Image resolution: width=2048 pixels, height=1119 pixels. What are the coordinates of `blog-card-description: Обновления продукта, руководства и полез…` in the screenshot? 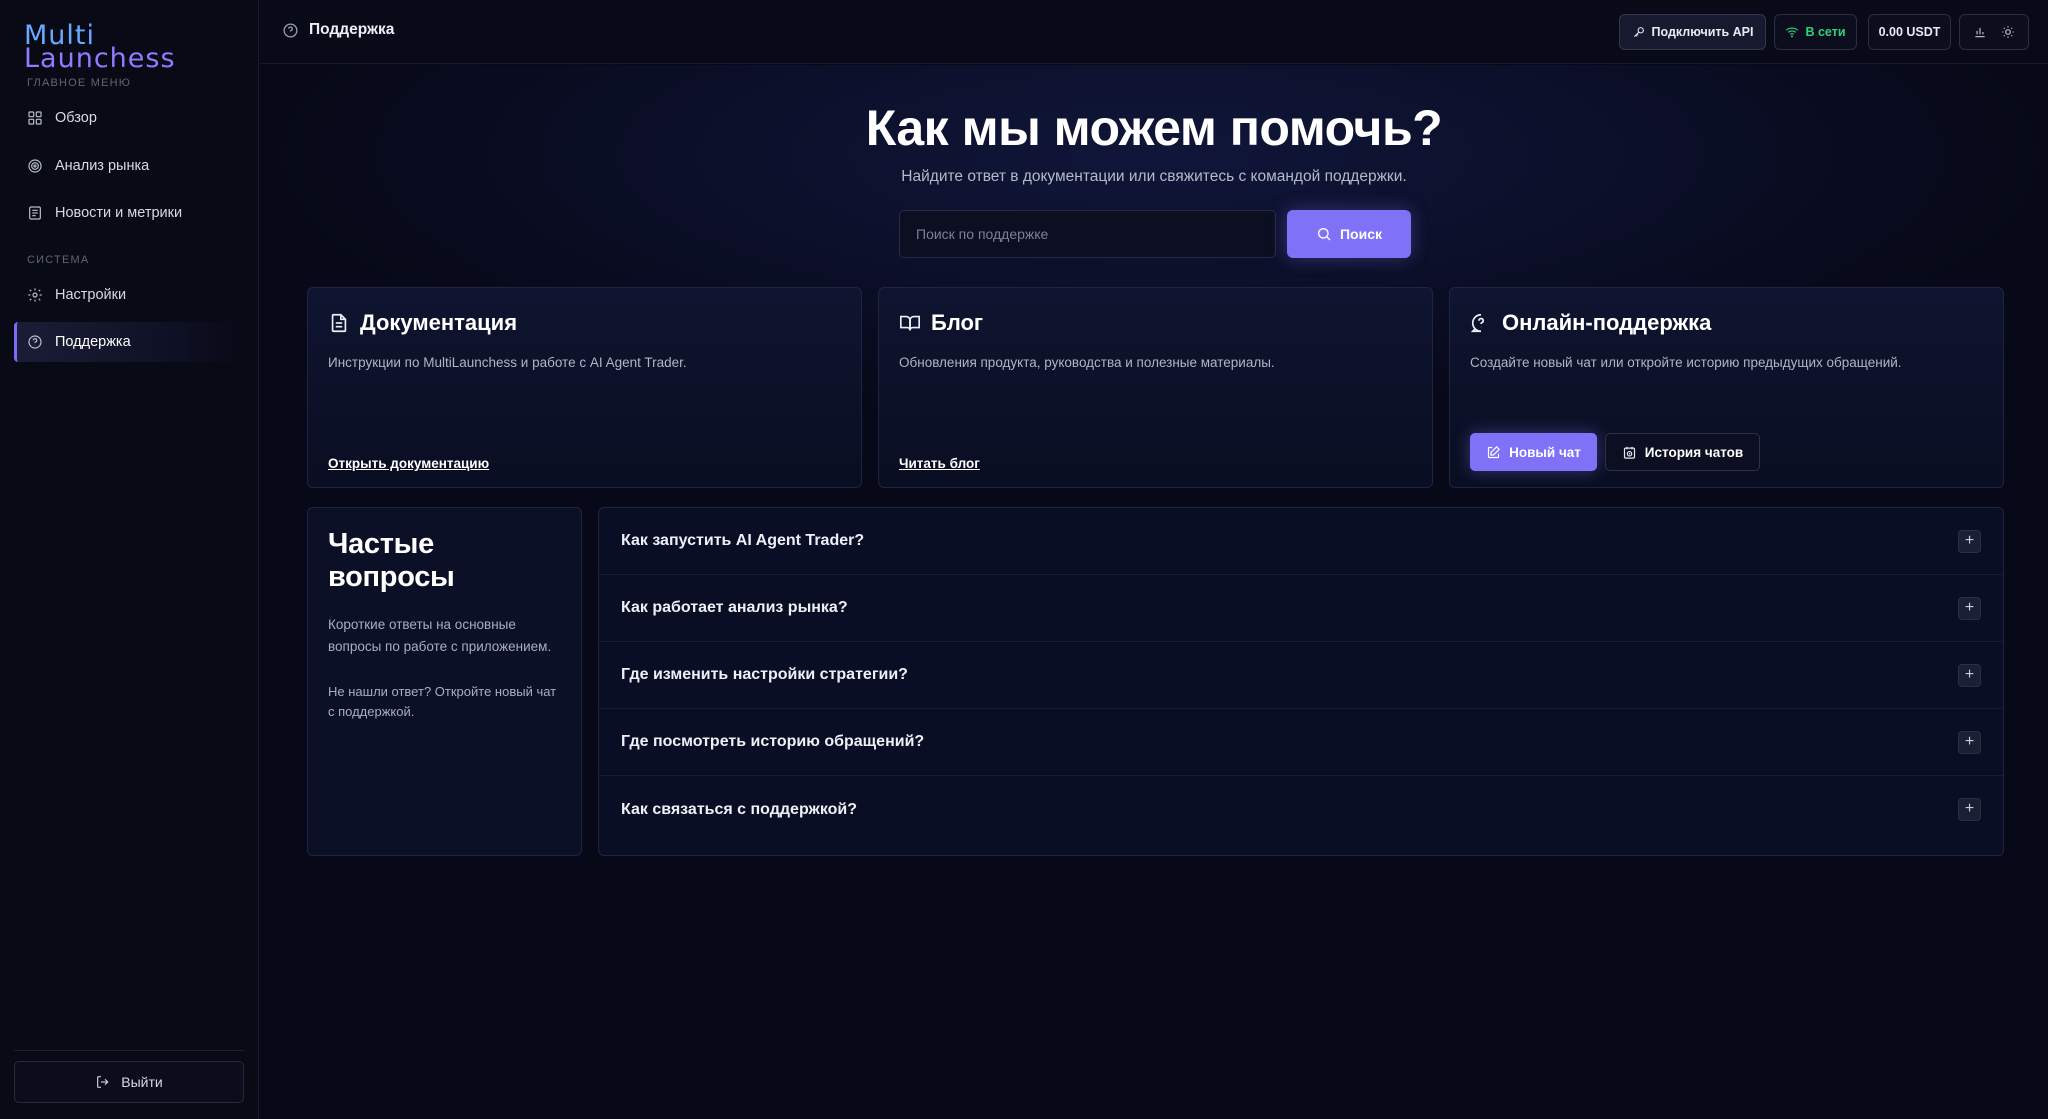 It's located at (1087, 362).